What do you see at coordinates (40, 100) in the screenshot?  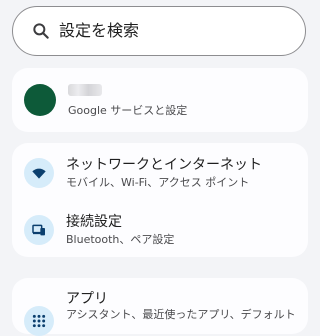 I see `avatar` at bounding box center [40, 100].